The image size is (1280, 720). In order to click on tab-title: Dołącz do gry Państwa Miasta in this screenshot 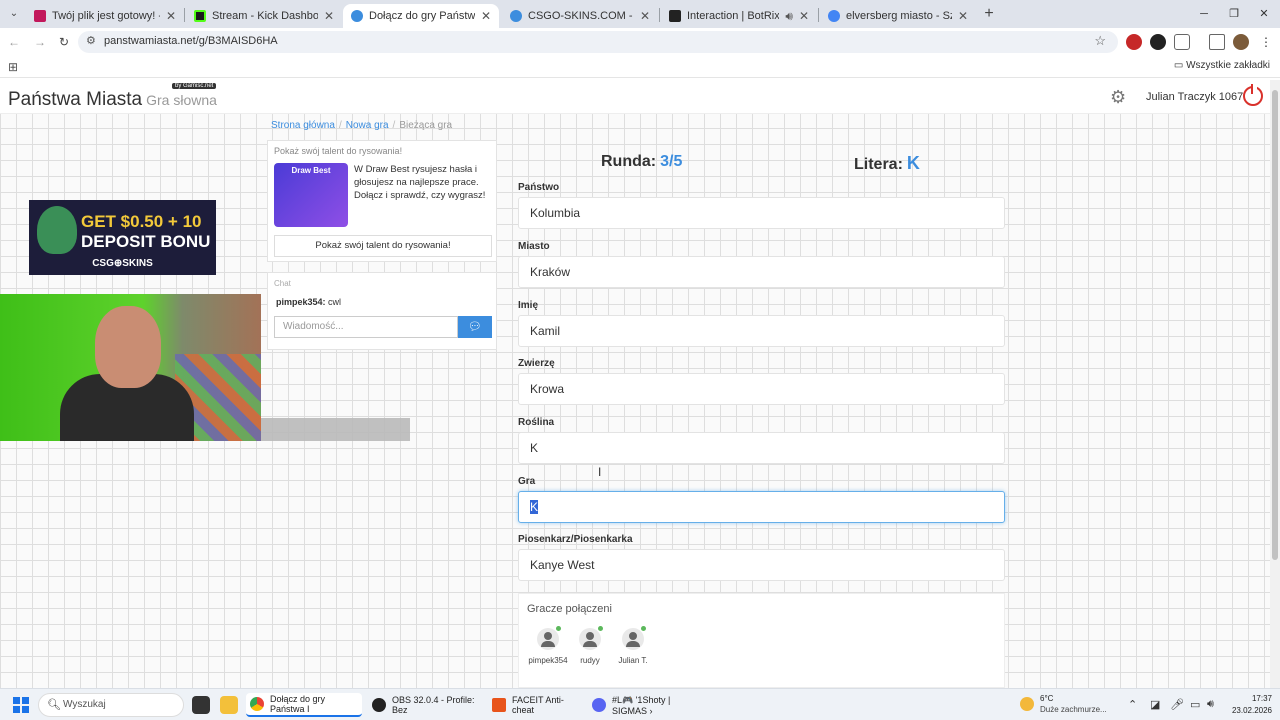, I will do `click(422, 16)`.